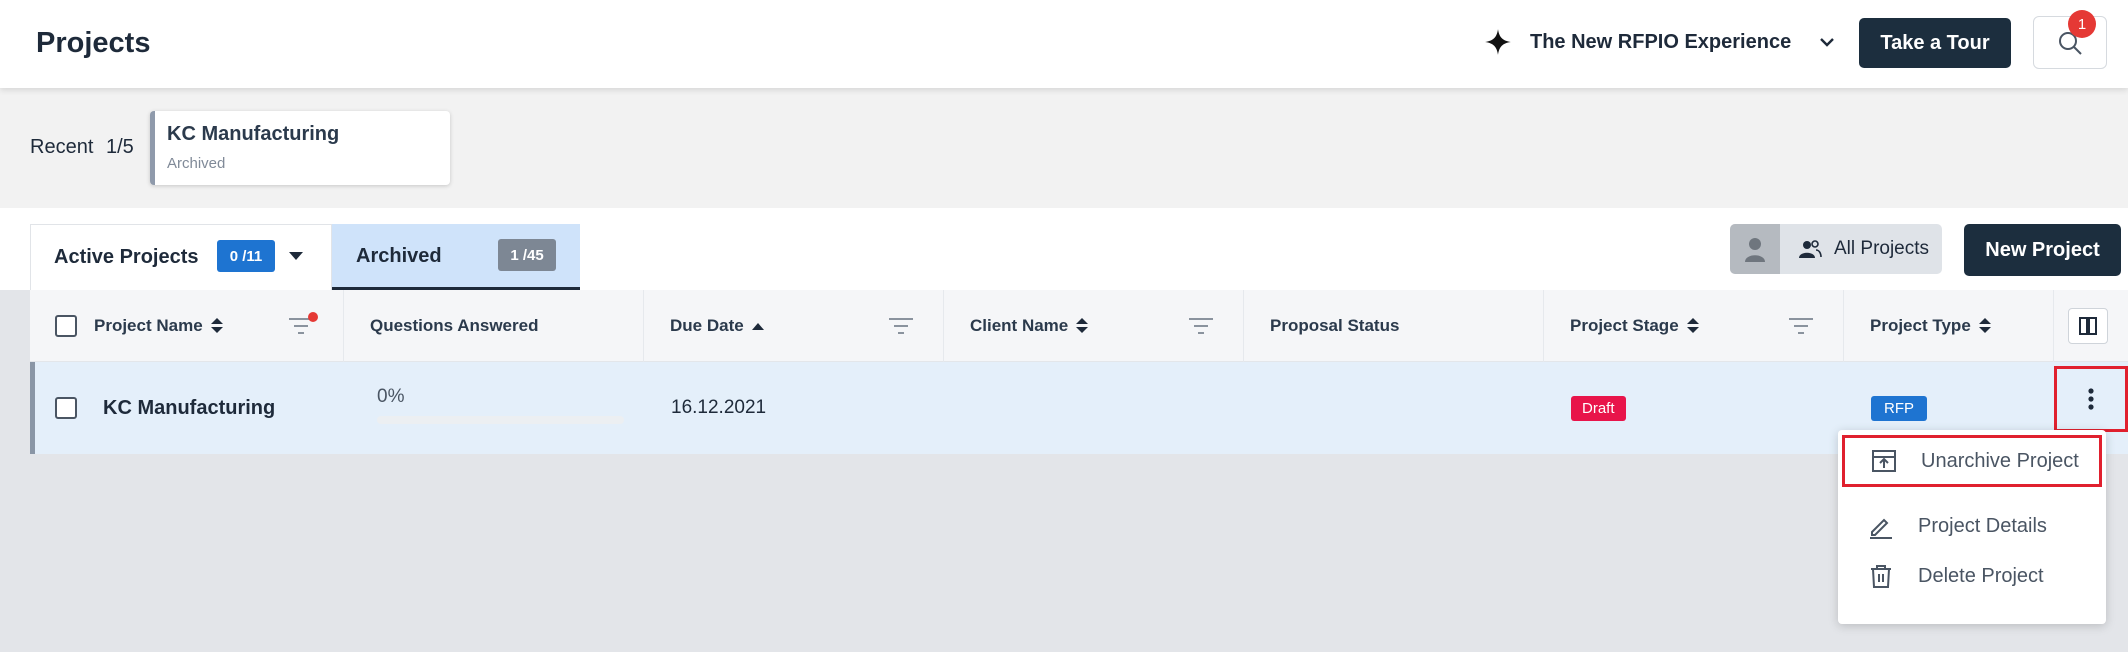 The image size is (2128, 652). I want to click on sort-ascending-icon, so click(757, 326).